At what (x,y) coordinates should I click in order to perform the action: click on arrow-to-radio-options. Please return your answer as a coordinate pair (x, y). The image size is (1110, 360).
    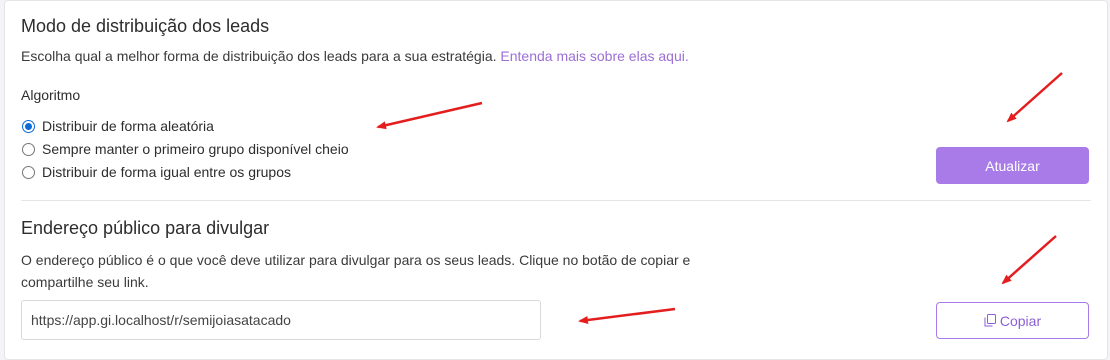
    Looking at the image, I should click on (429, 115).